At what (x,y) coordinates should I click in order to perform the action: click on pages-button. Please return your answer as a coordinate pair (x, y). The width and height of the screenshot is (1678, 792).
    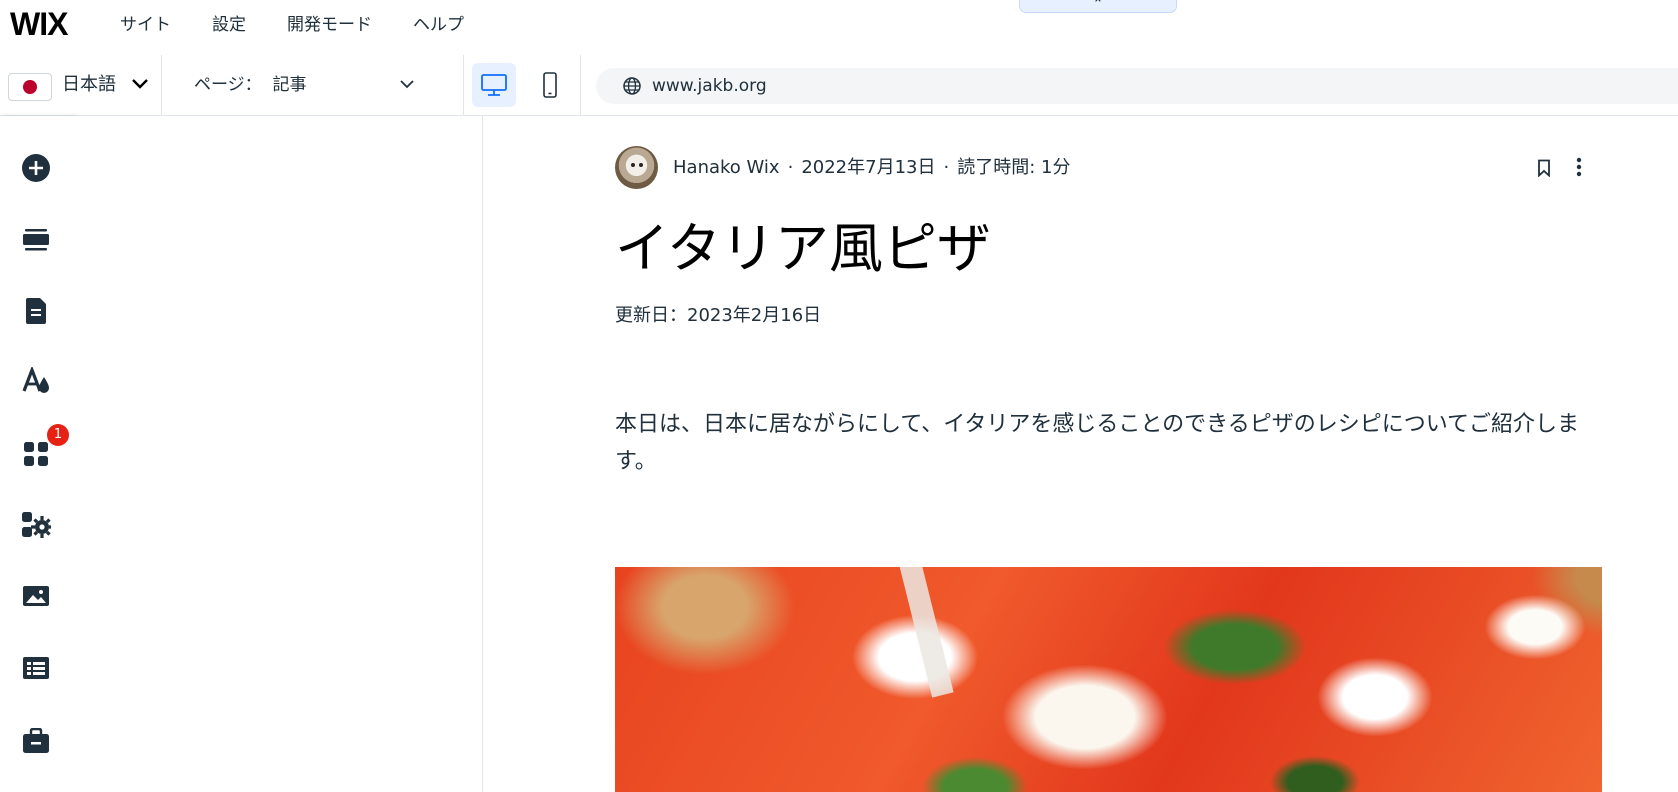
    Looking at the image, I should click on (36, 311).